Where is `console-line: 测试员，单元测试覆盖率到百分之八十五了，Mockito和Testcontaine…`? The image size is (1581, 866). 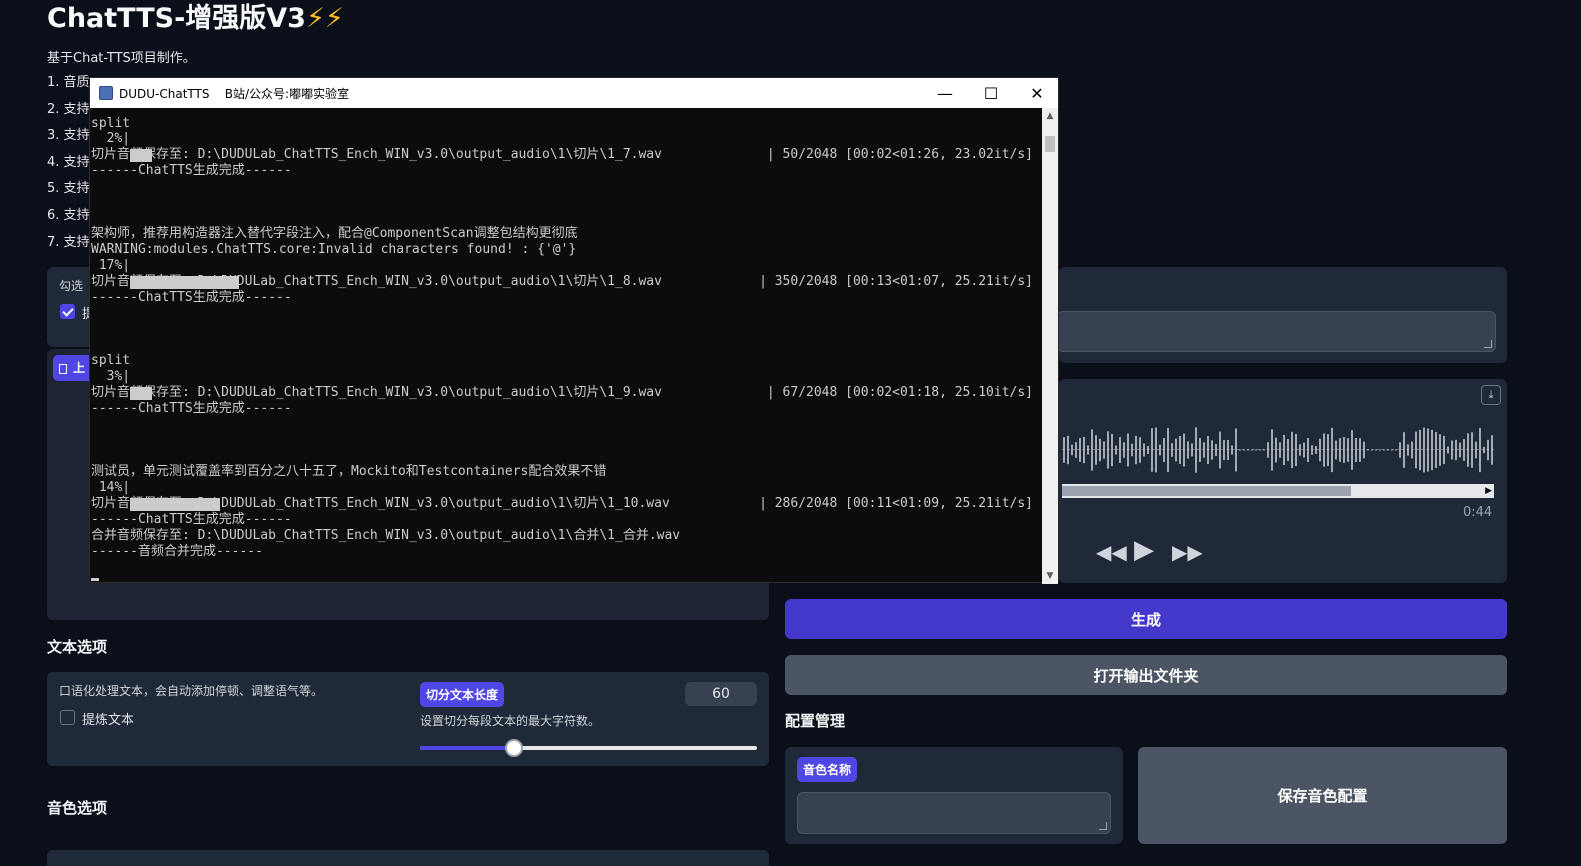
console-line: 测试员，单元测试覆盖率到百分之八十五了，Mockito和Testcontaine… is located at coordinates (349, 471).